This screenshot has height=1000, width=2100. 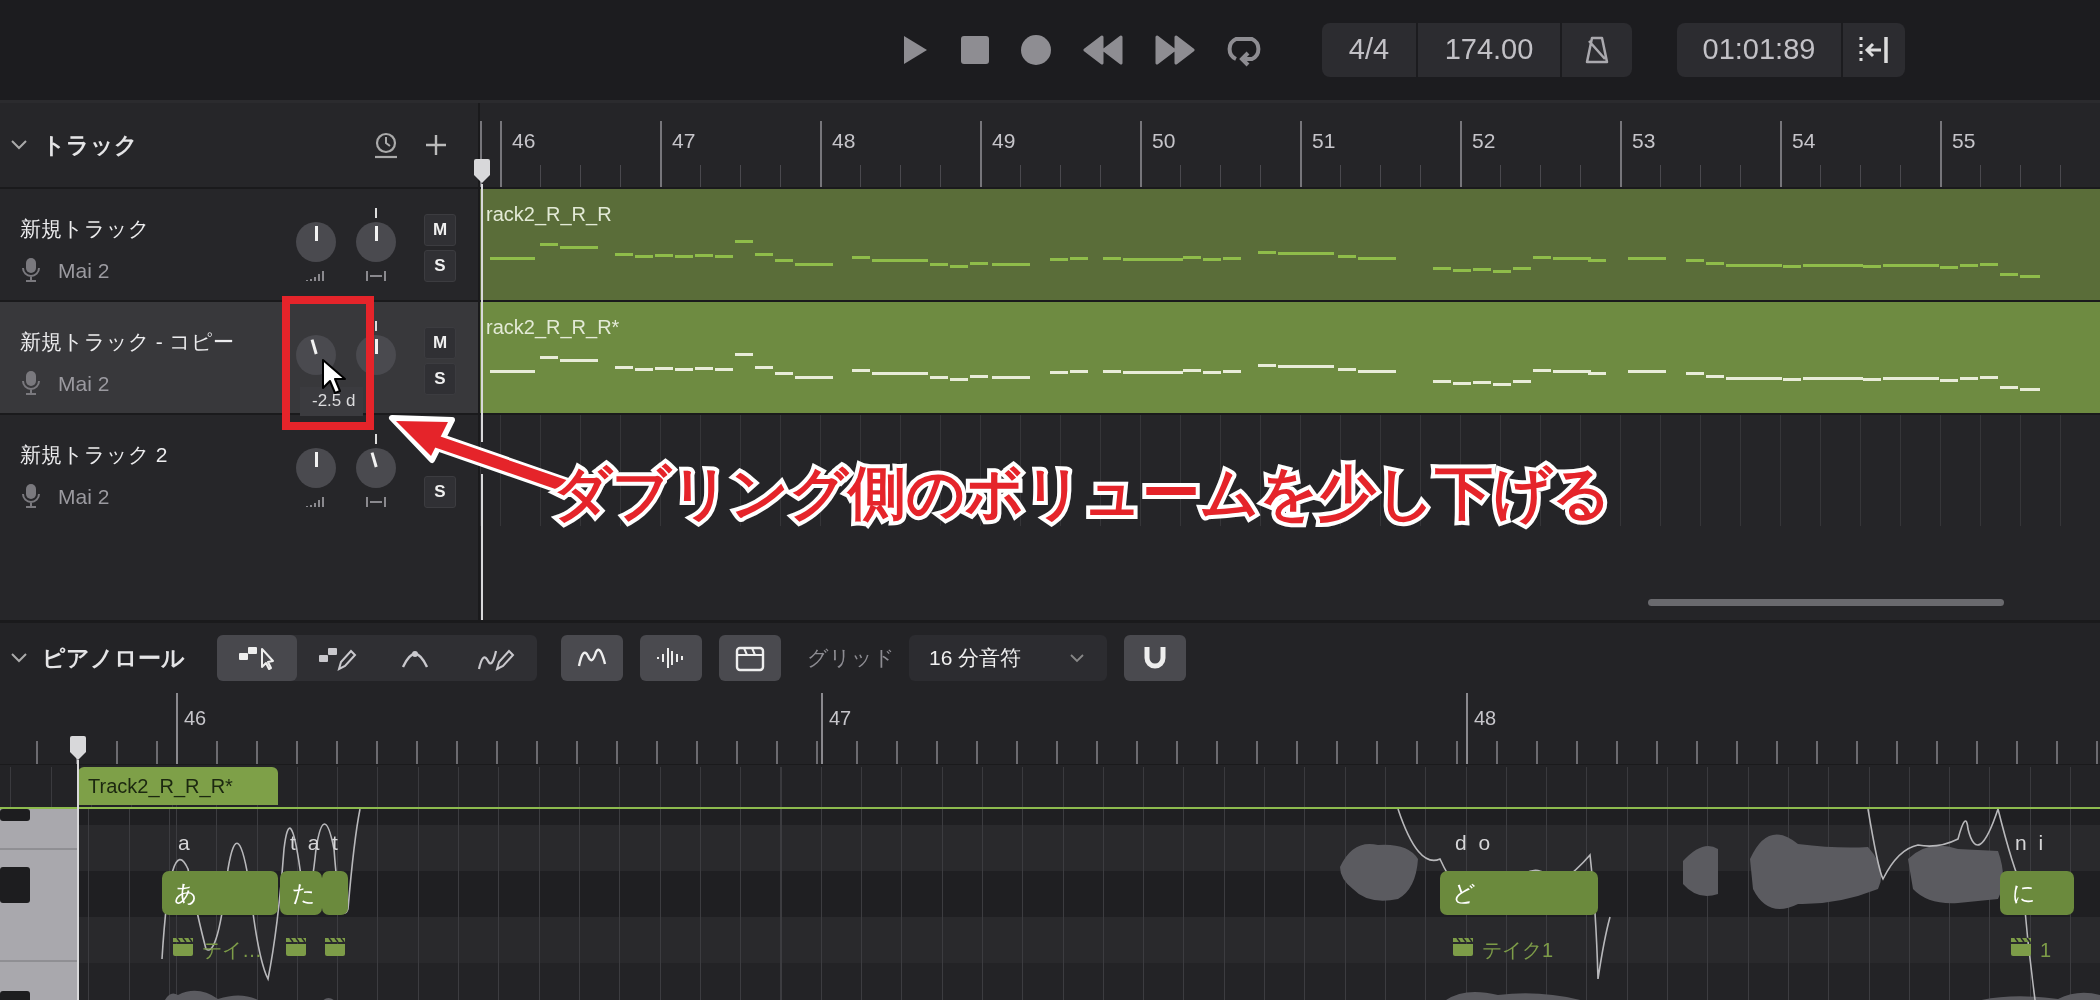 What do you see at coordinates (1484, 141) in the screenshot?
I see `bar-number: 52` at bounding box center [1484, 141].